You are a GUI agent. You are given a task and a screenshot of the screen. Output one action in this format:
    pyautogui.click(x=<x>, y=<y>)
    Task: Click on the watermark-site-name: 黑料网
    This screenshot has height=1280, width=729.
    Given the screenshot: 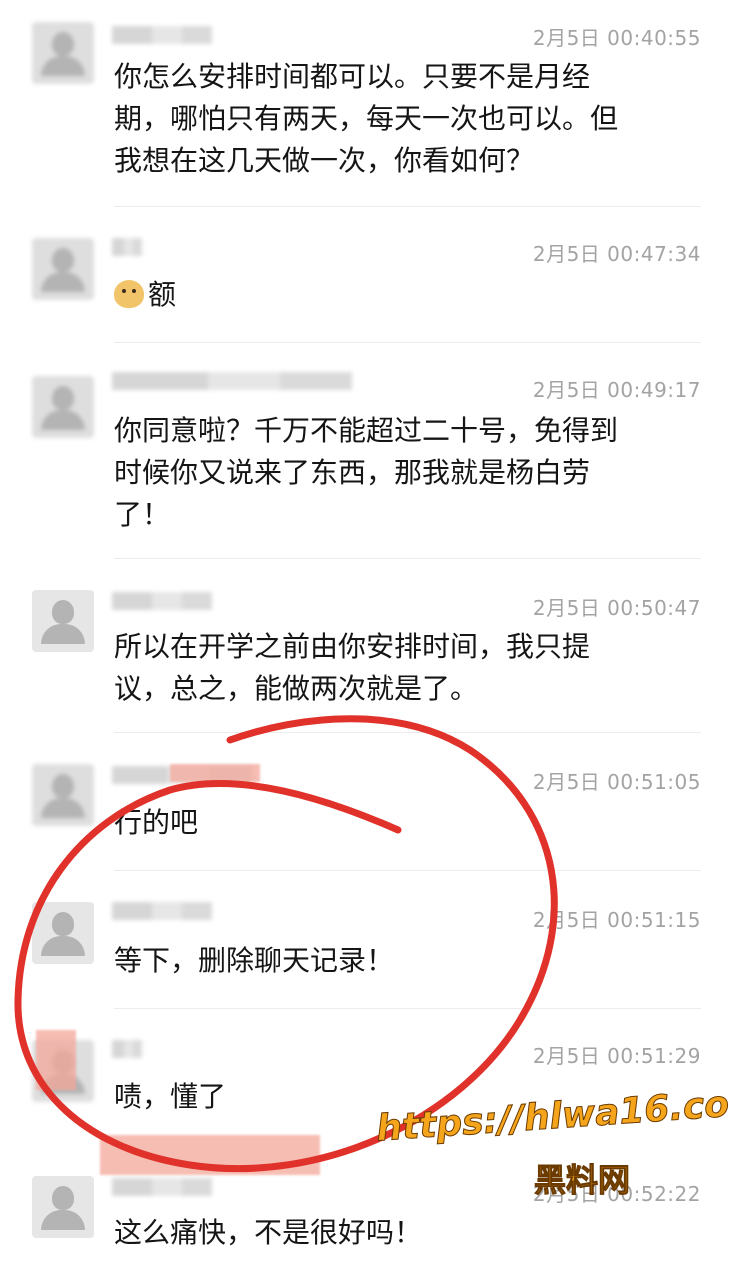 What is the action you would take?
    pyautogui.click(x=582, y=1180)
    